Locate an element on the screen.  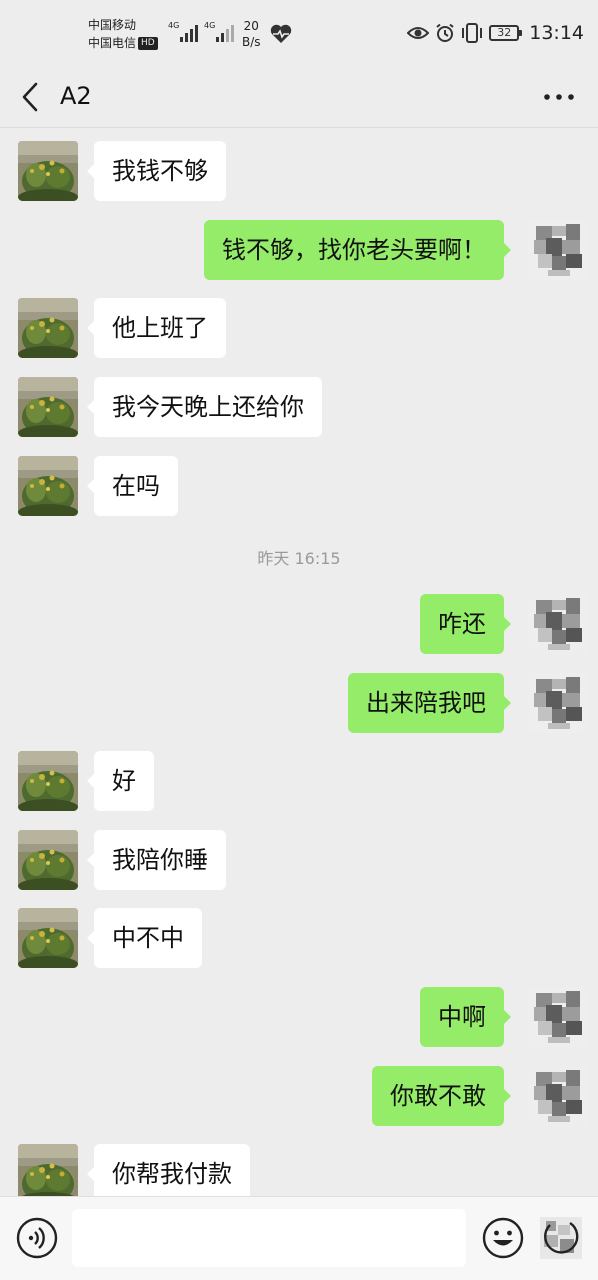
hd-badge: HD is located at coordinates (148, 43).